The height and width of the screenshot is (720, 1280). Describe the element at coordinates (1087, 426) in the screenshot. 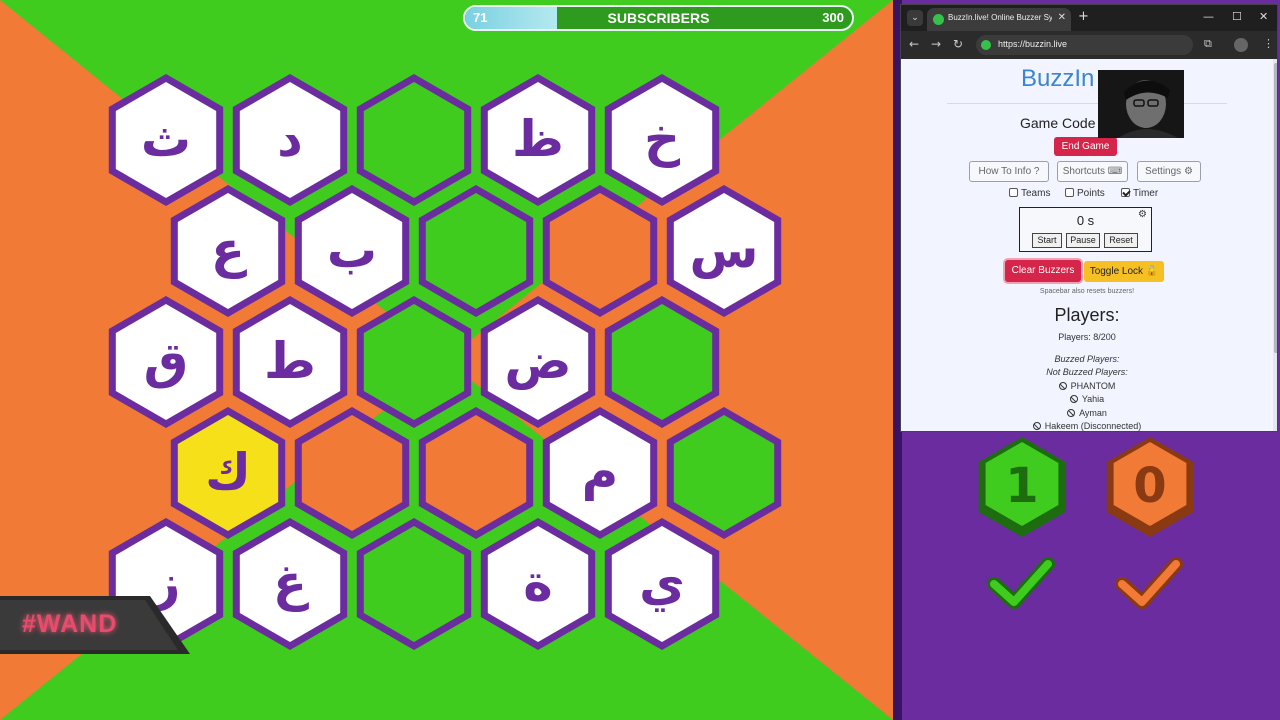

I see `player-row: Hakeem (Disconnected)` at that location.